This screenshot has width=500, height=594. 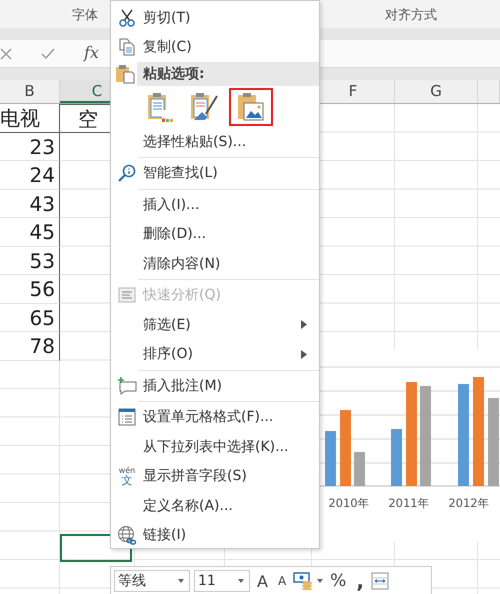 What do you see at coordinates (127, 295) in the screenshot?
I see `quick-analysis-icon` at bounding box center [127, 295].